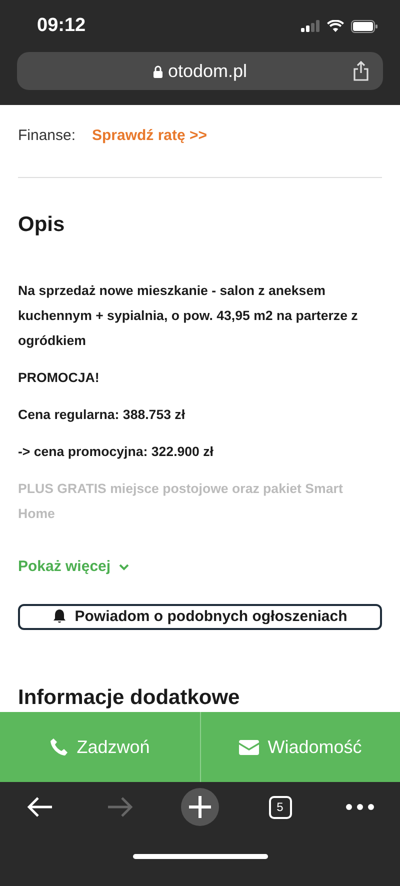  What do you see at coordinates (100, 747) in the screenshot?
I see `call-button: Zadzwoń` at bounding box center [100, 747].